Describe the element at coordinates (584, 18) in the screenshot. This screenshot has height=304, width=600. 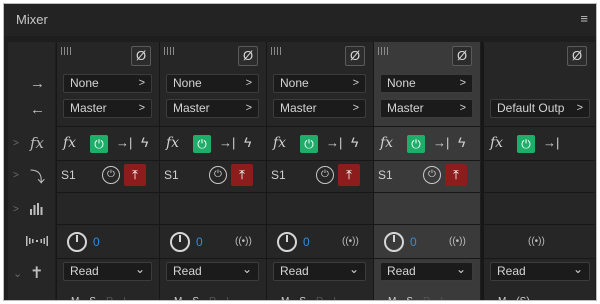
I see `panel-menu-icon: ≡` at that location.